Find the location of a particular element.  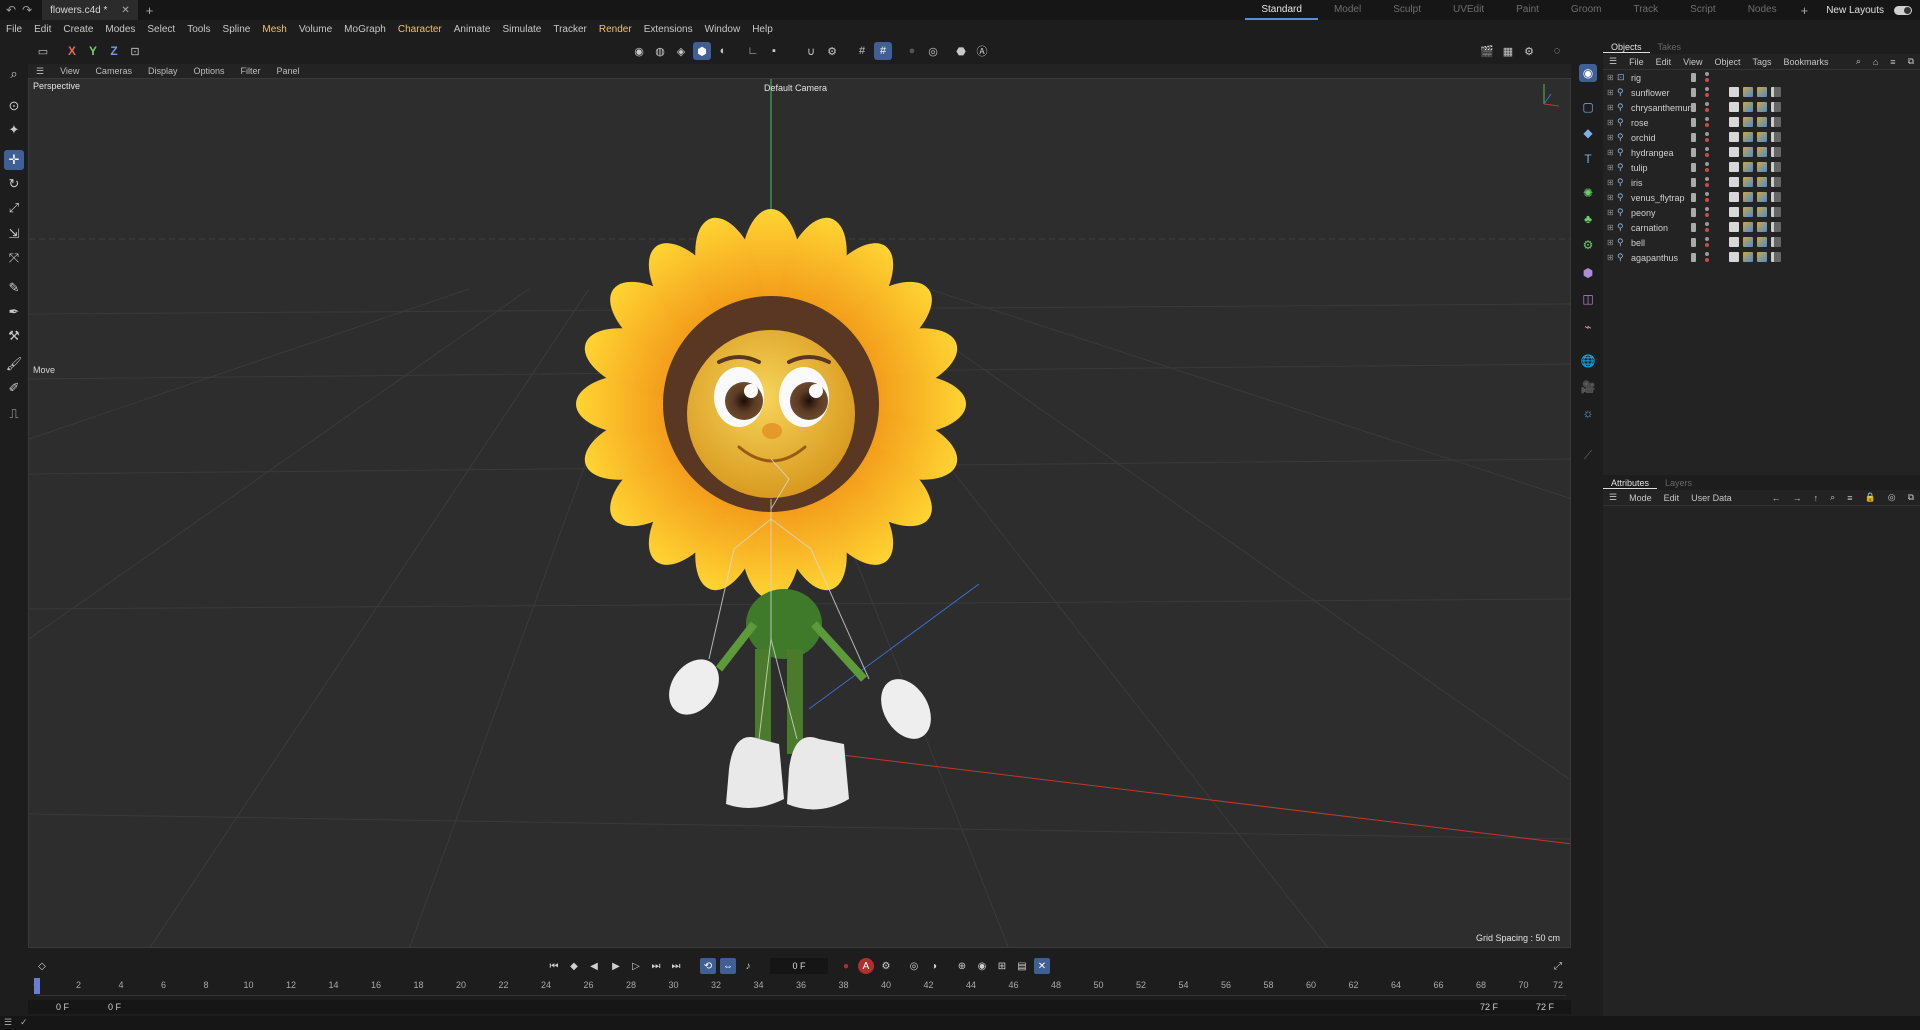

tab-attributes: Attributes is located at coordinates (1630, 483).